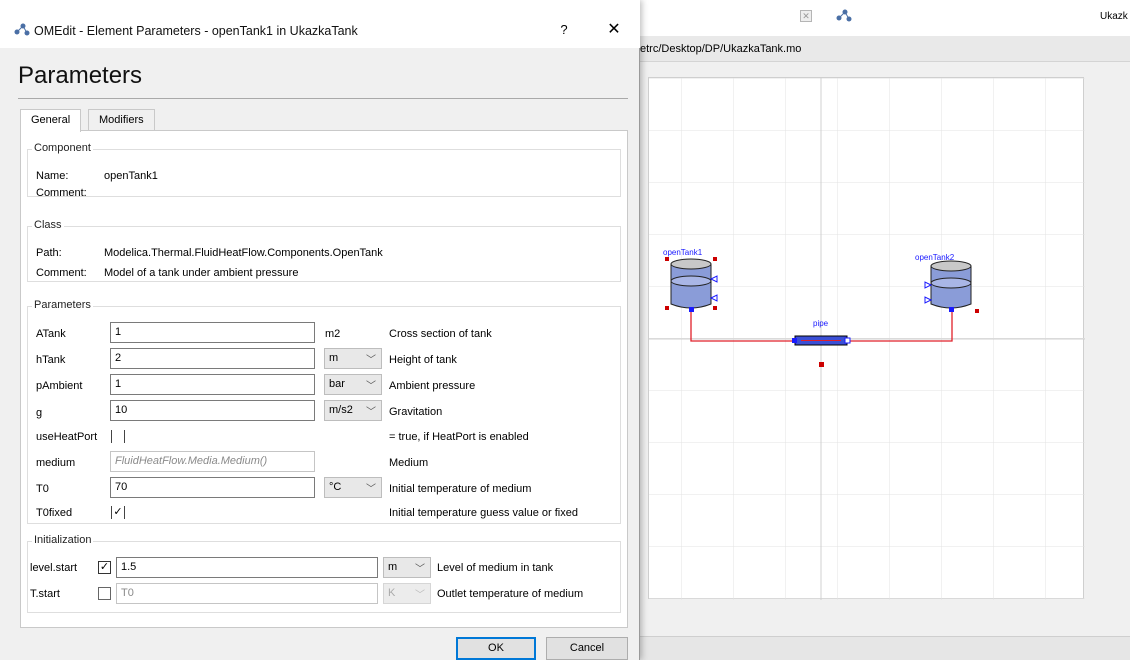  What do you see at coordinates (212, 384) in the screenshot?
I see `param-value-pambient: 1` at bounding box center [212, 384].